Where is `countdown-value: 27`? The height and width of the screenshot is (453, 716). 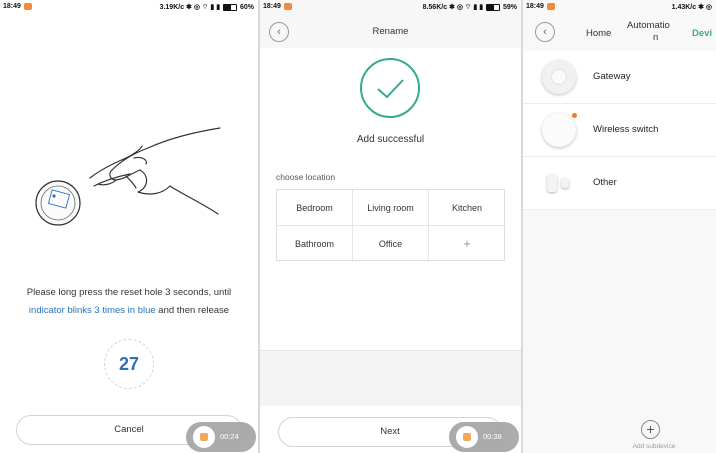
countdown-value: 27 is located at coordinates (129, 364).